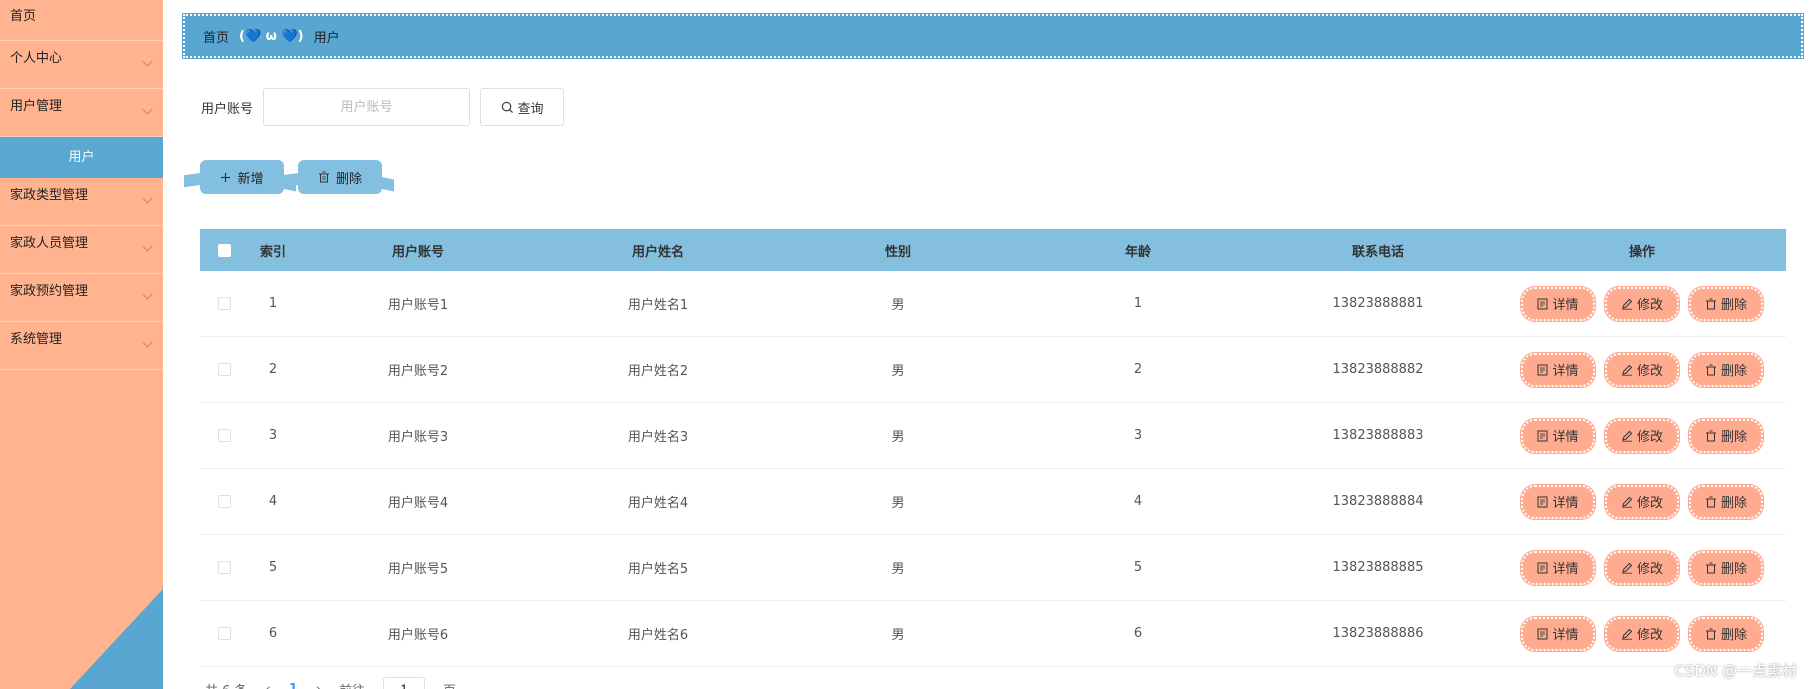 The width and height of the screenshot is (1811, 689). Describe the element at coordinates (1138, 369) in the screenshot. I see `cell-age: 2` at that location.